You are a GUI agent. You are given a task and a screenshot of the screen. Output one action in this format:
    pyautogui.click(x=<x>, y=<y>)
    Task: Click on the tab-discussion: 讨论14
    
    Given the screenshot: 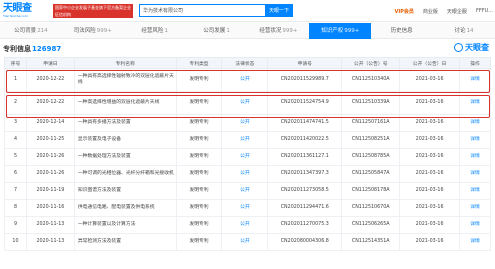 What is the action you would take?
    pyautogui.click(x=464, y=31)
    